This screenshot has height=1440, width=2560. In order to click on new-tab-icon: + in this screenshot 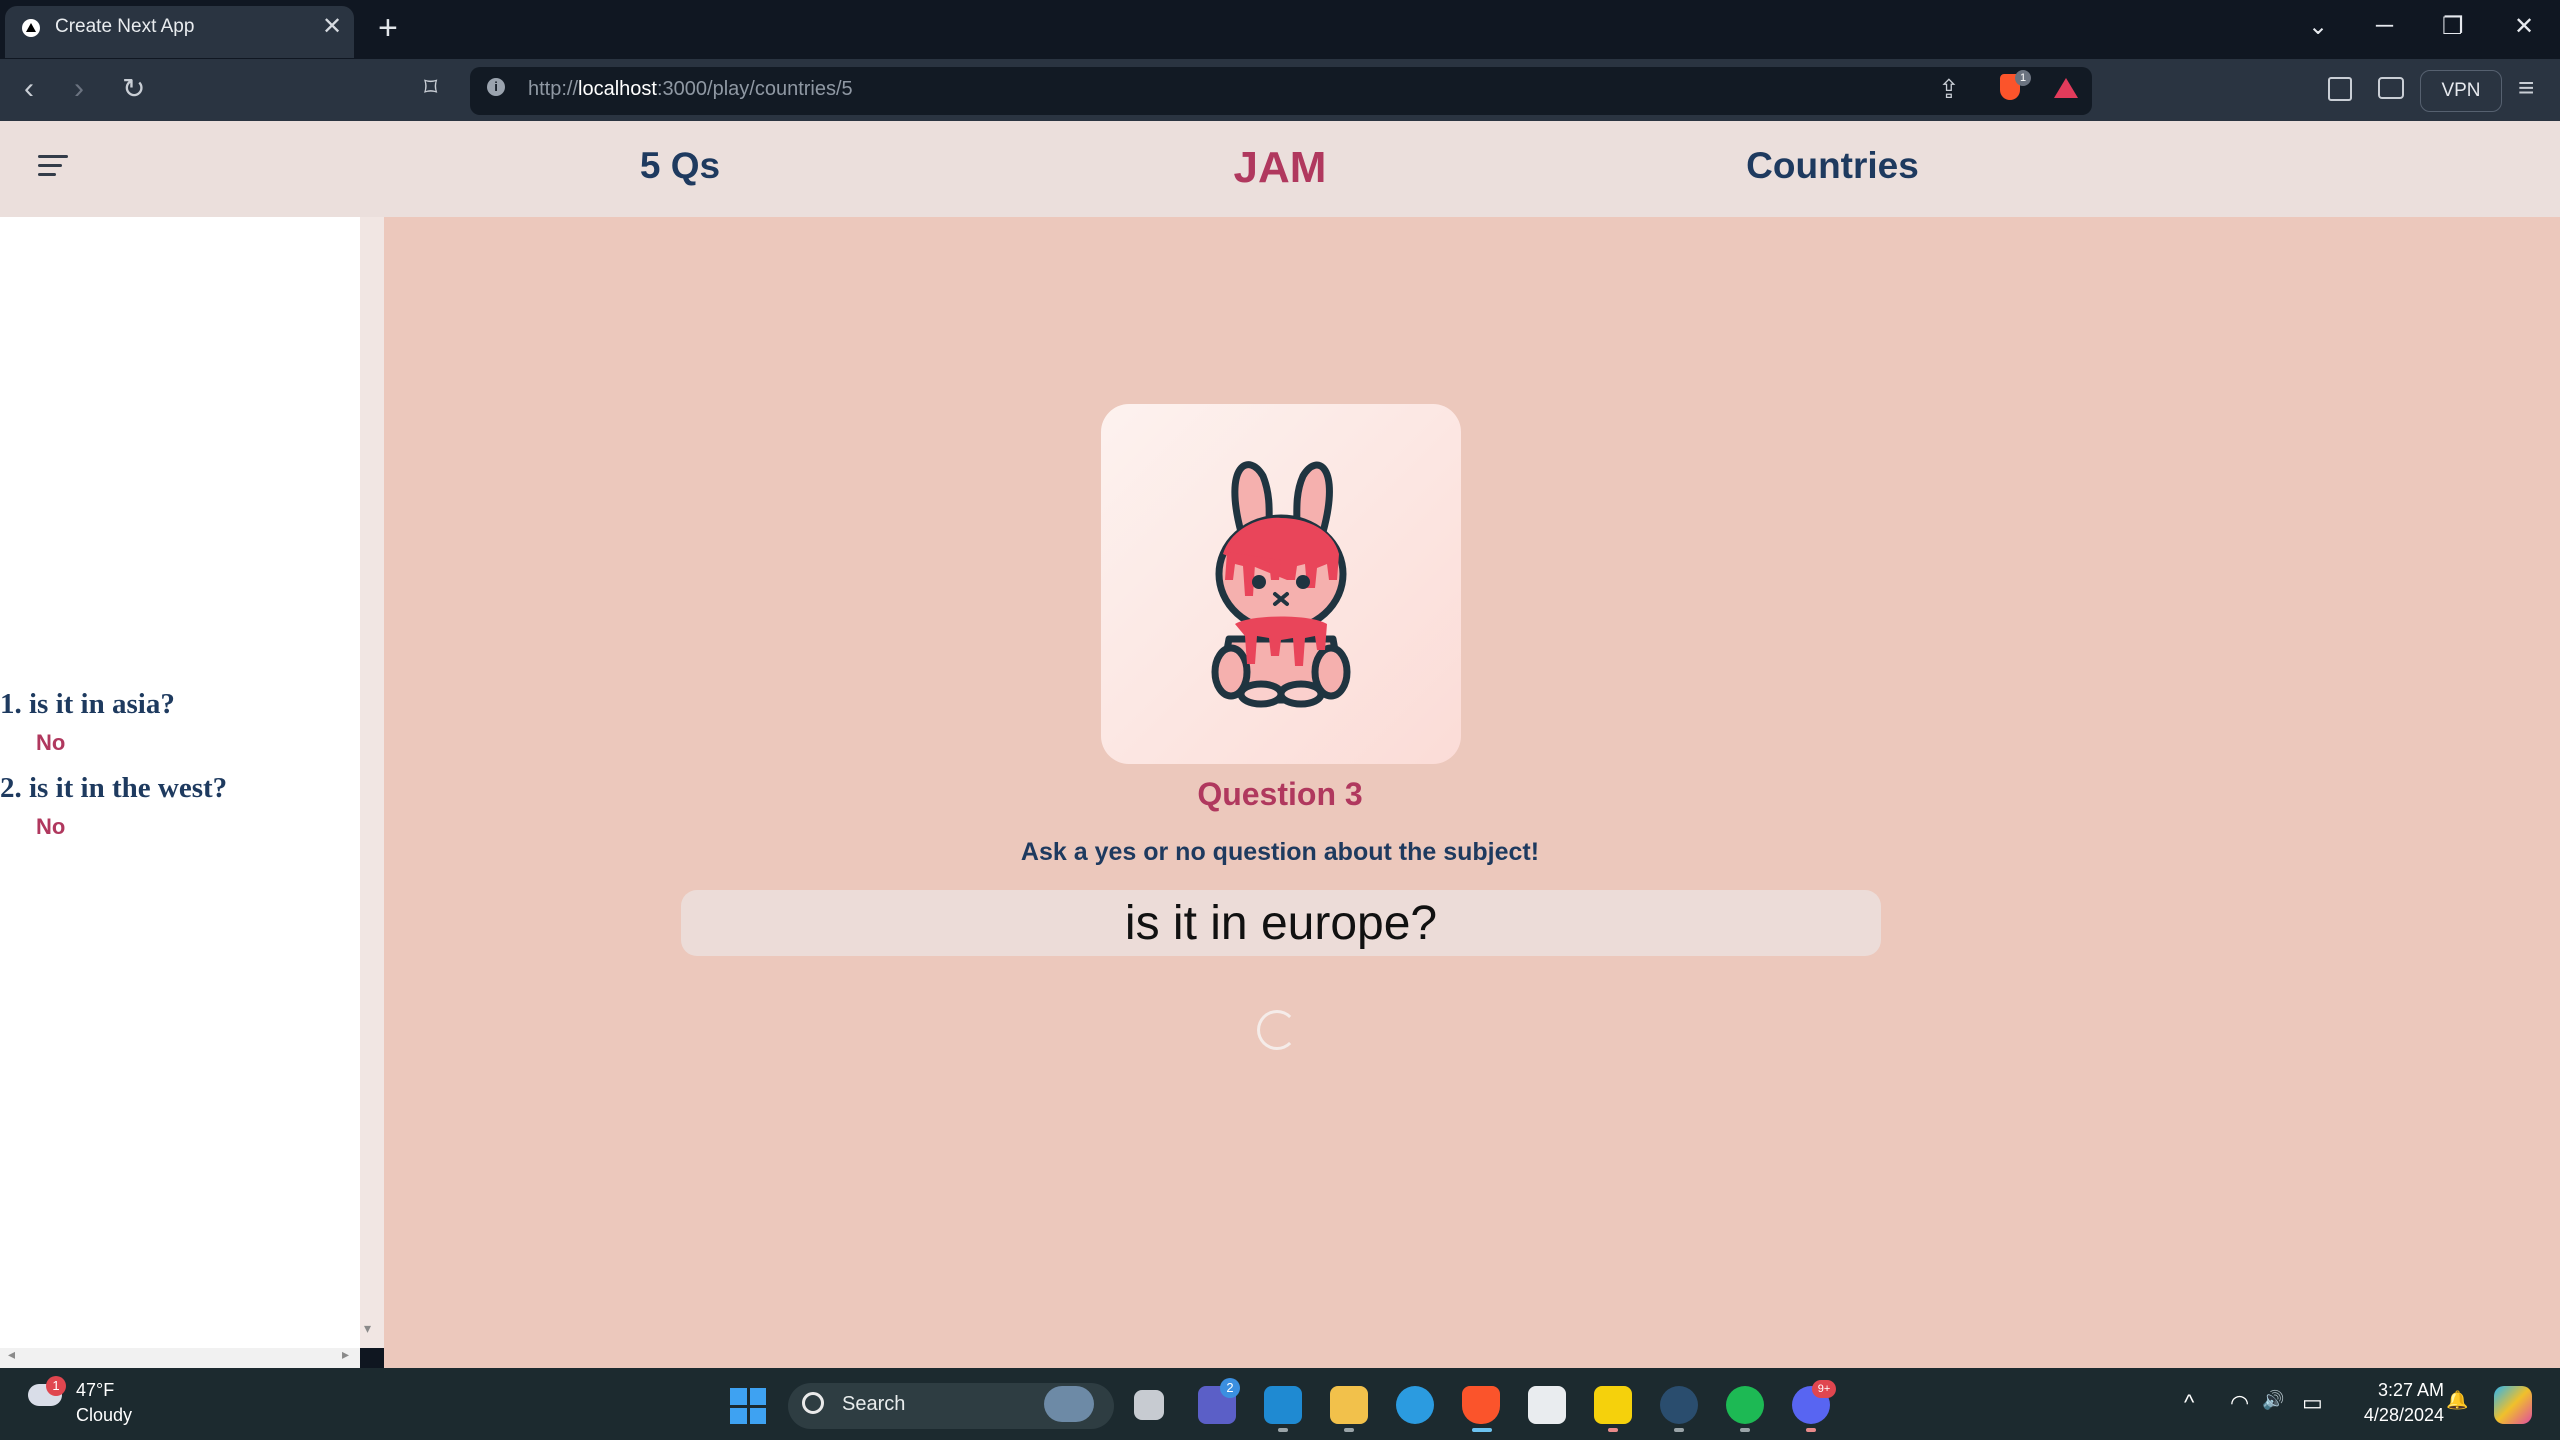, I will do `click(388, 28)`.